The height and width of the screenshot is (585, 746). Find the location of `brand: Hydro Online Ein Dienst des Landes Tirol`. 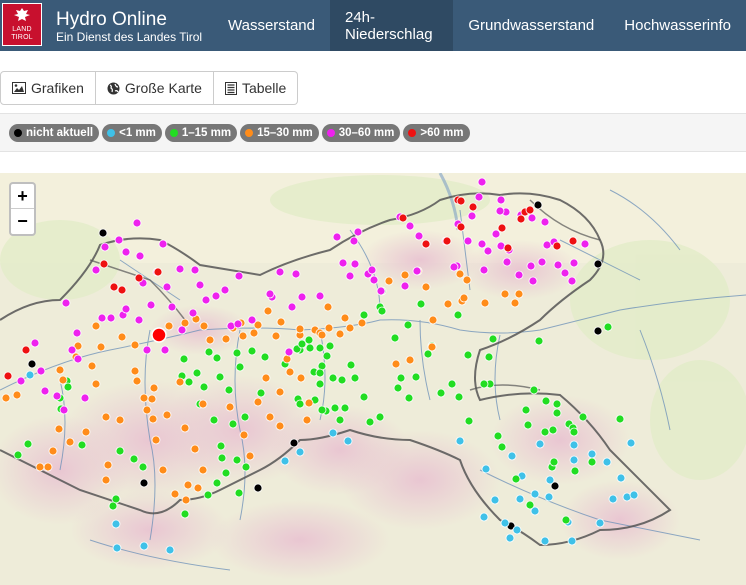

brand: Hydro Online Ein Dienst des Landes Tirol is located at coordinates (129, 26).